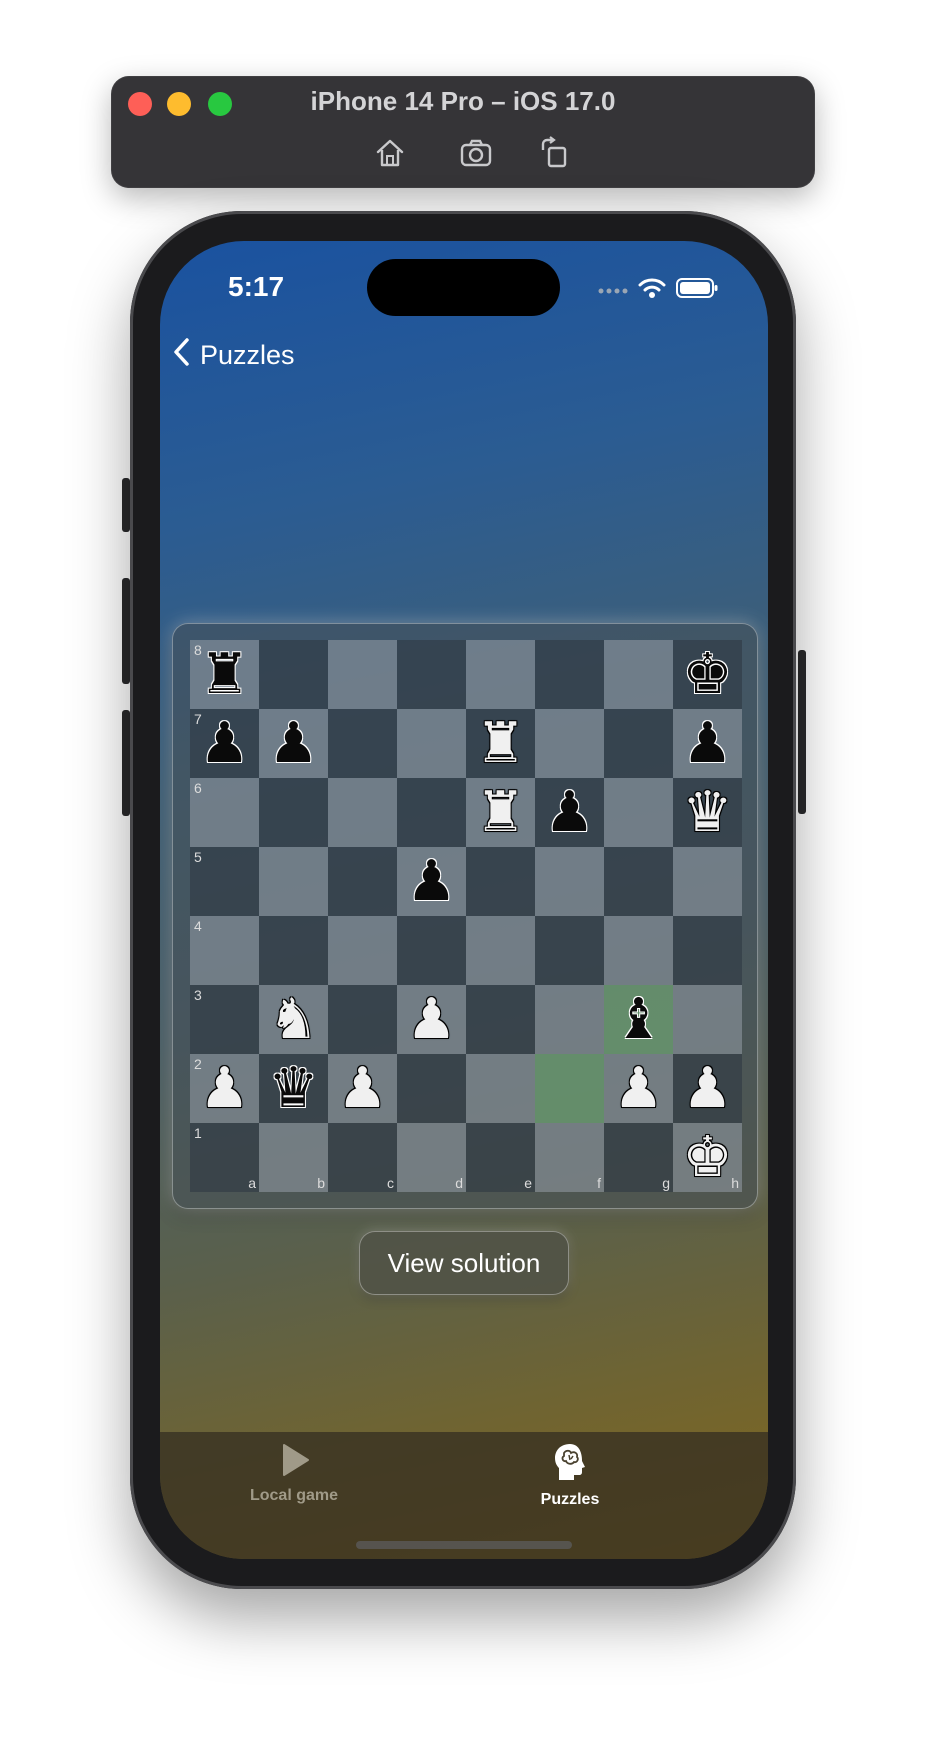 The image size is (928, 1744). What do you see at coordinates (293, 674) in the screenshot?
I see `square-b8` at bounding box center [293, 674].